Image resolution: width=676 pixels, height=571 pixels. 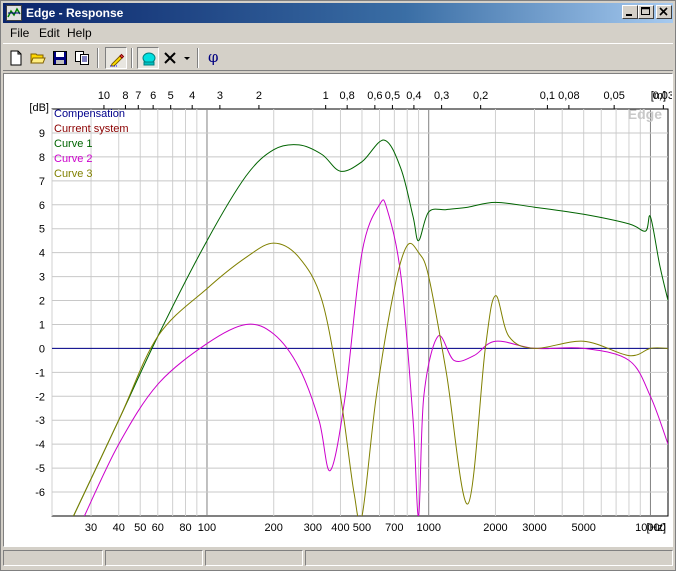 I want to click on menu-help: Help, so click(x=79, y=33).